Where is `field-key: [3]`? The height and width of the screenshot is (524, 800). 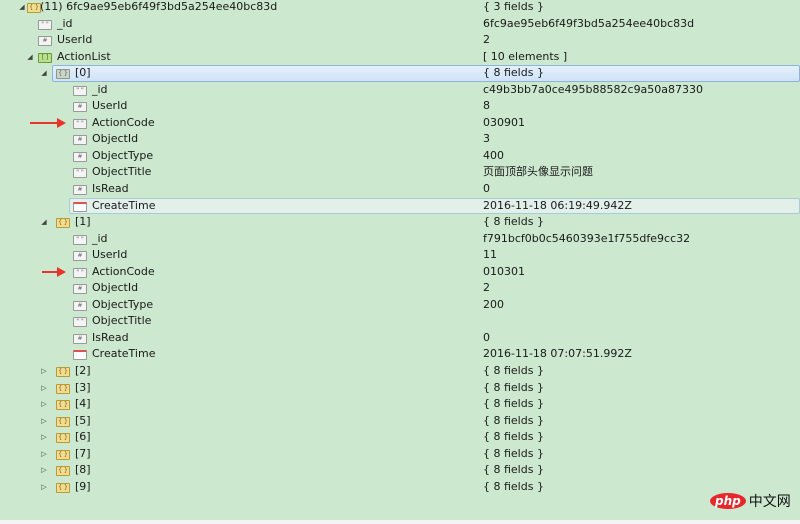 field-key: [3] is located at coordinates (83, 387).